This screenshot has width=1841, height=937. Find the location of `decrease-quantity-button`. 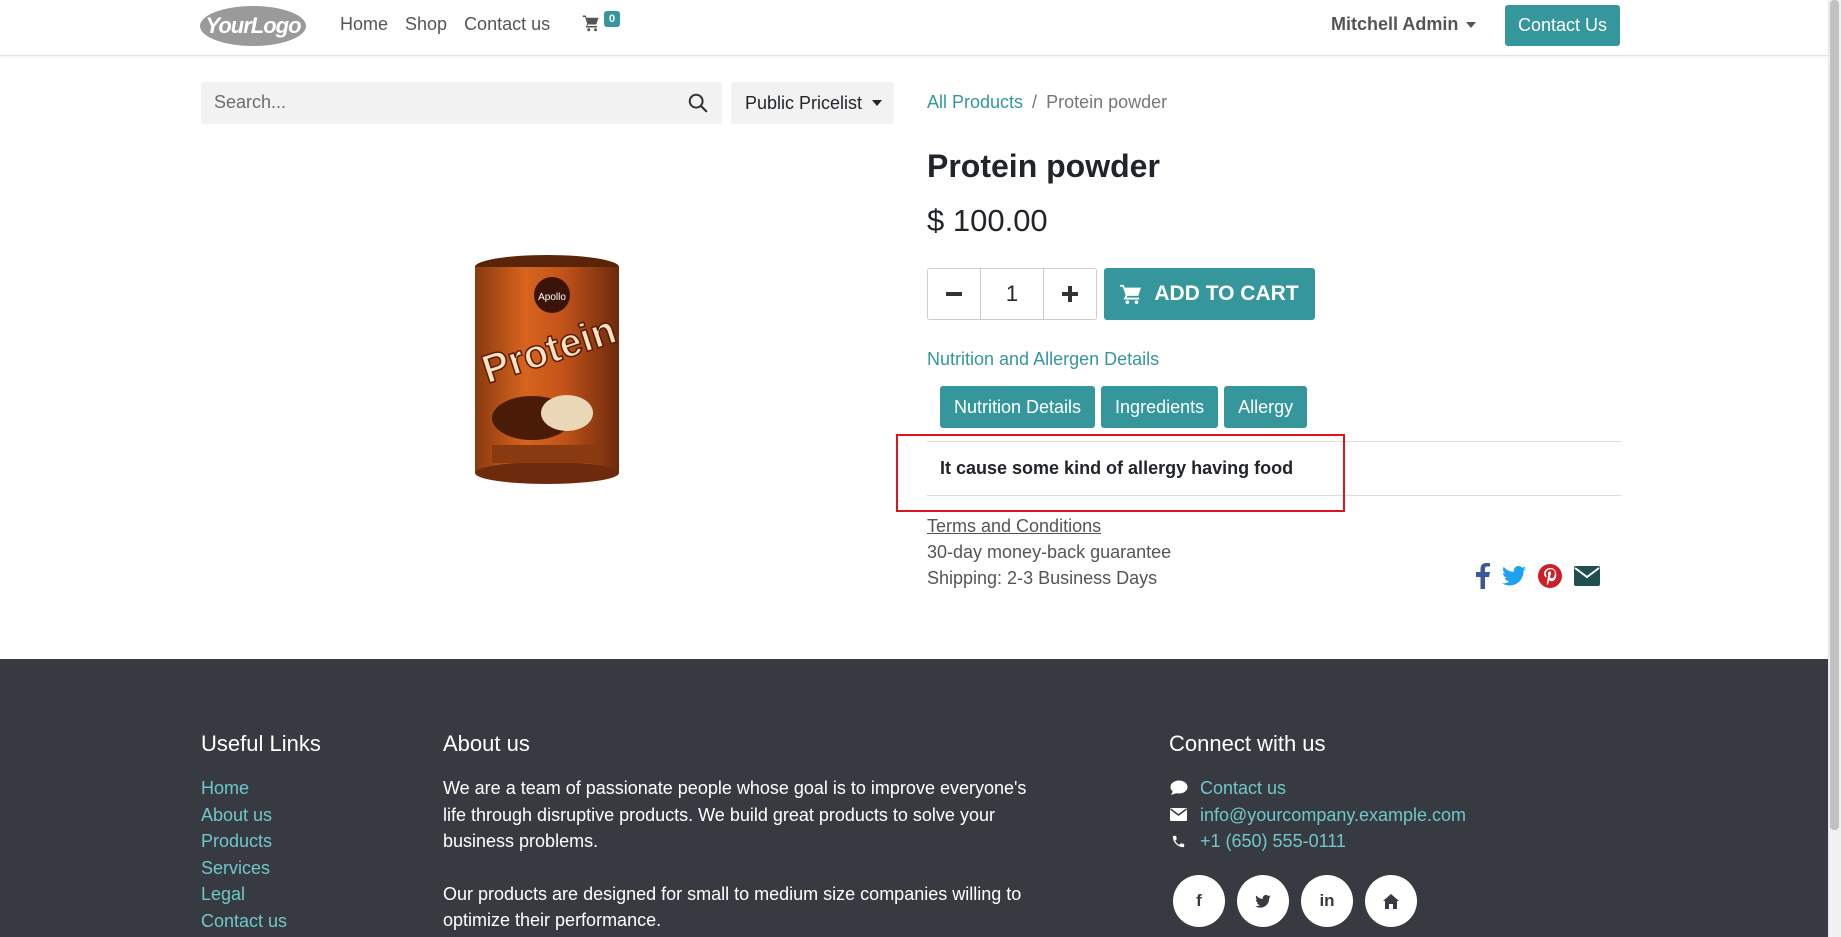

decrease-quantity-button is located at coordinates (954, 294).